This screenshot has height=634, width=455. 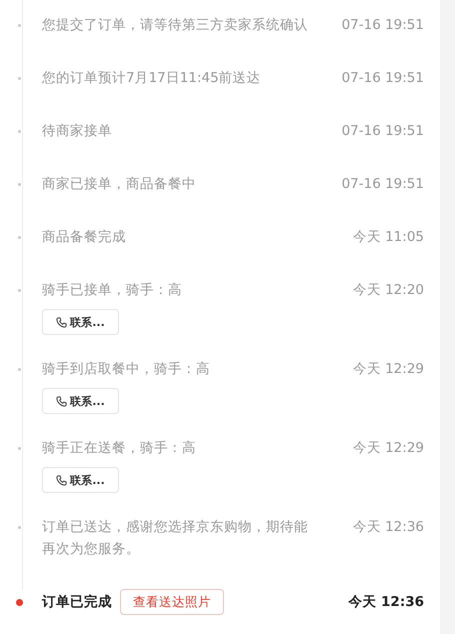 What do you see at coordinates (388, 290) in the screenshot?
I see `status-time: 今天 12:20` at bounding box center [388, 290].